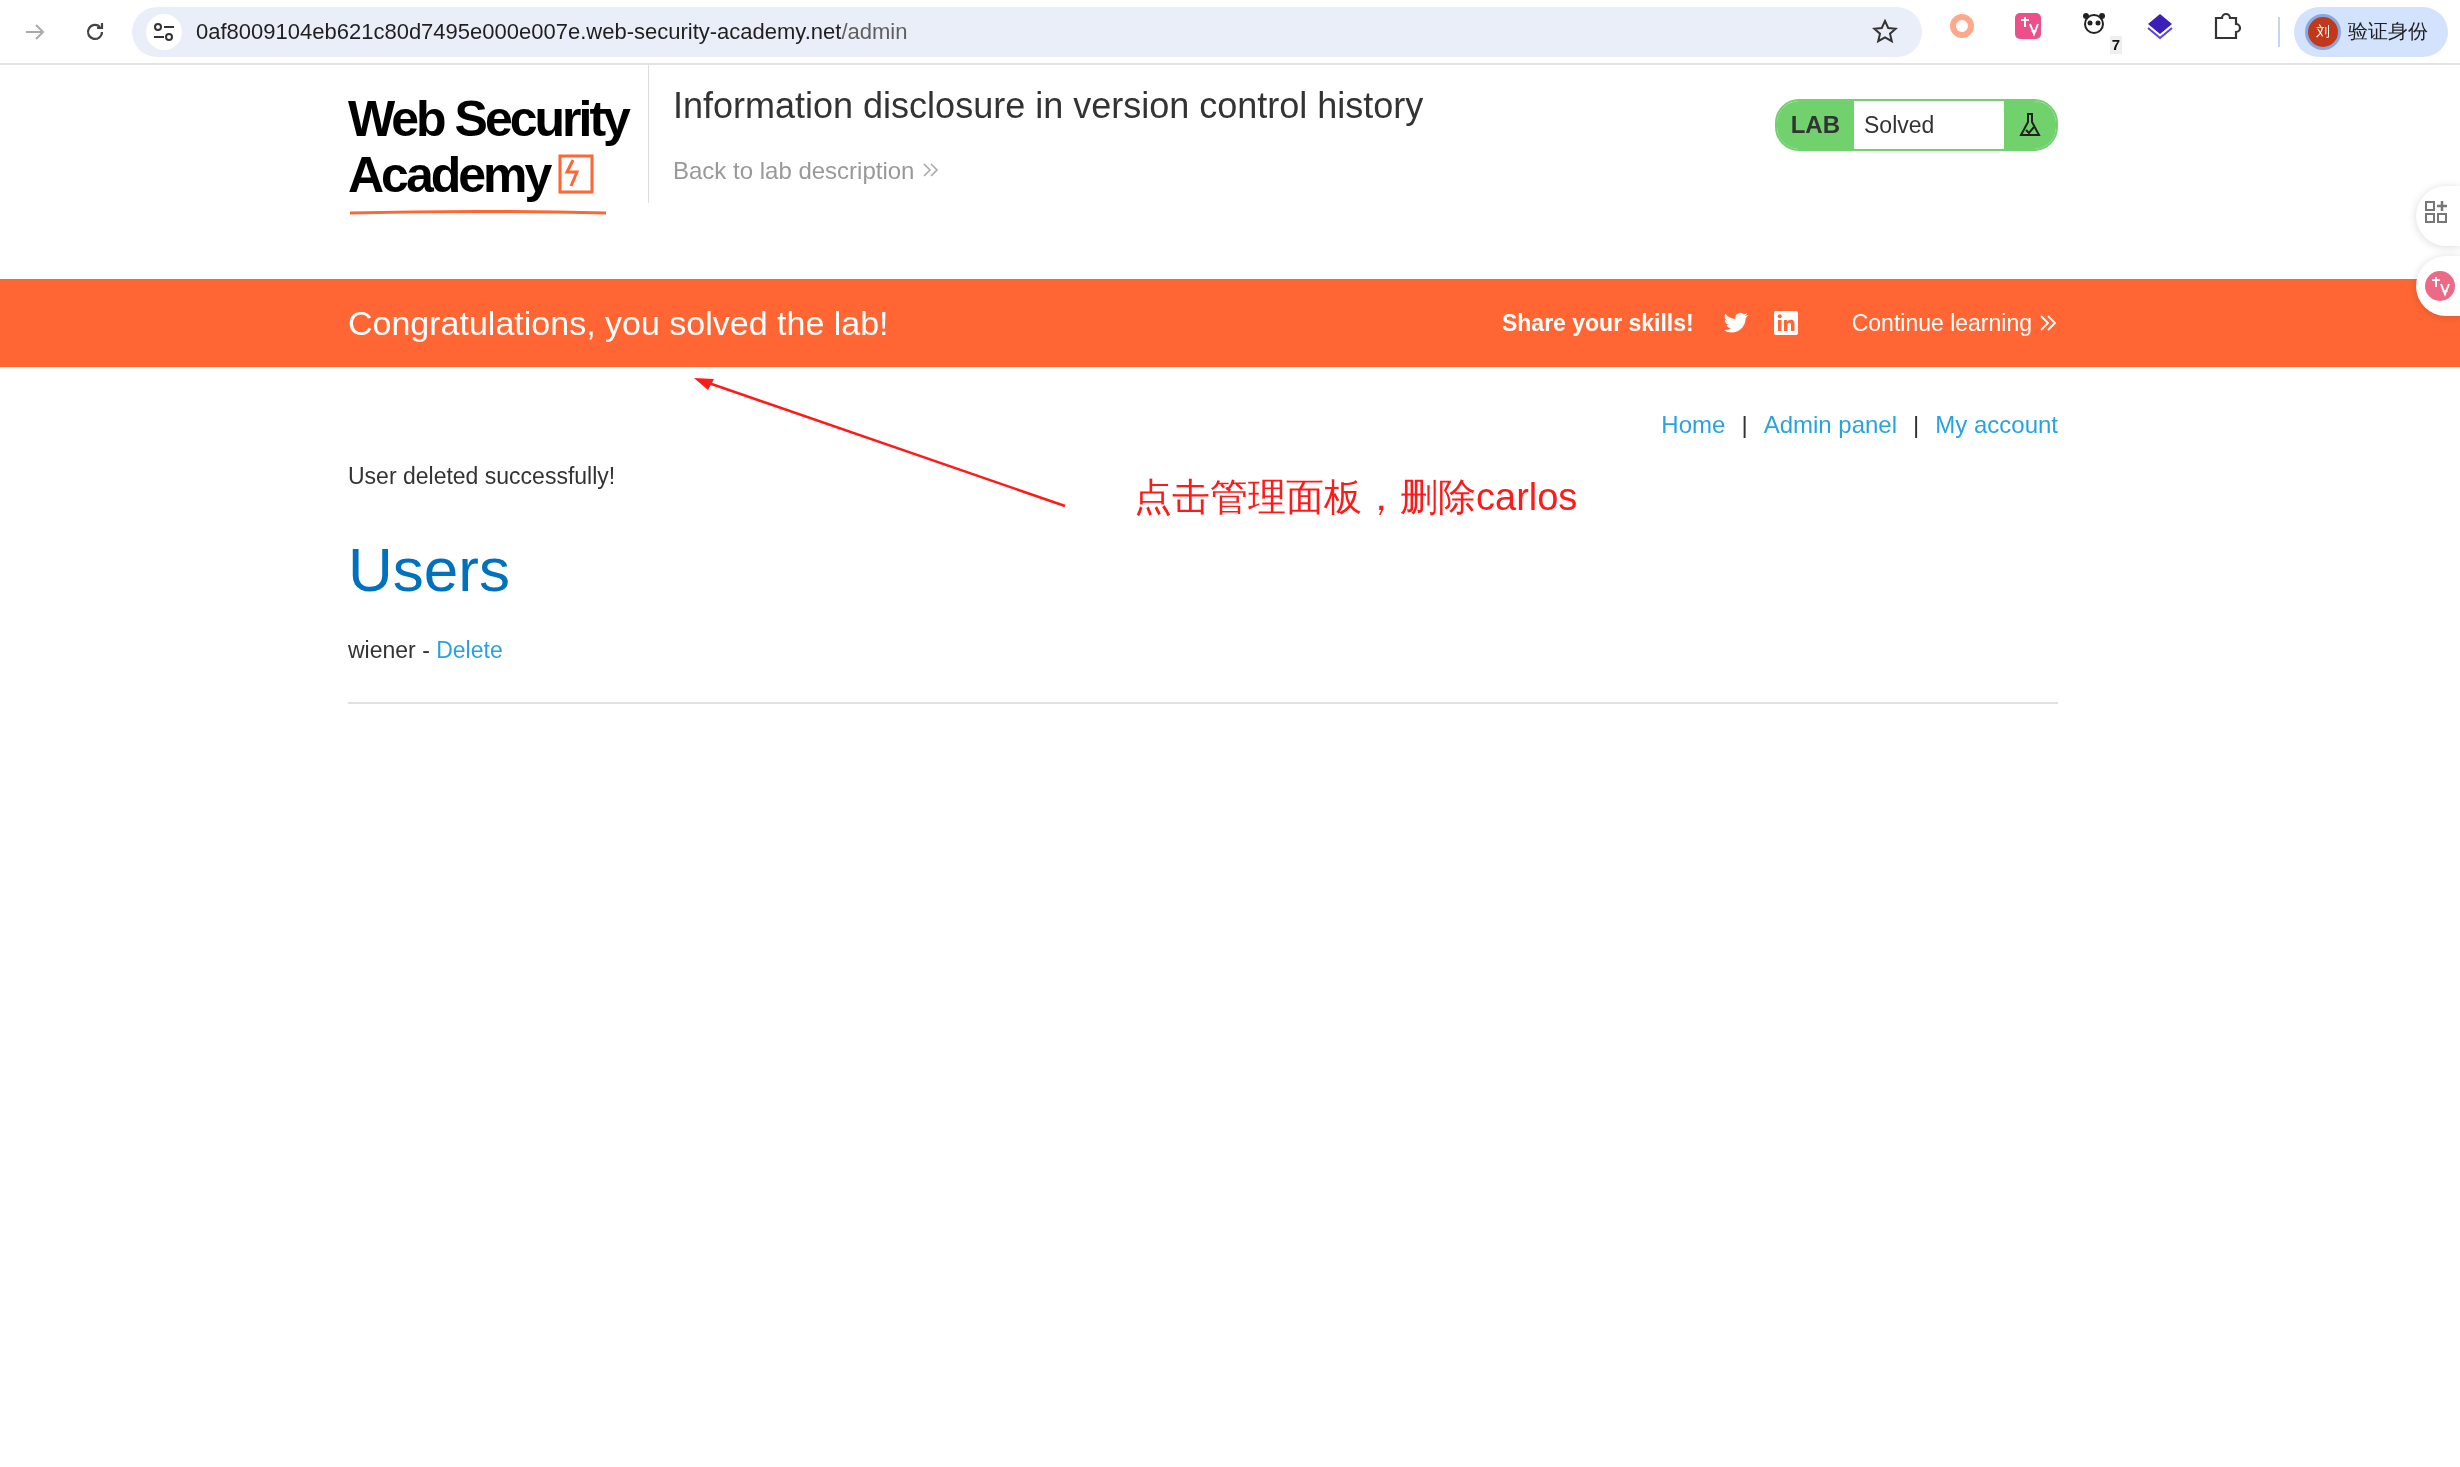  Describe the element at coordinates (2371, 31) in the screenshot. I see `profile-button: 刘 验证身份` at that location.